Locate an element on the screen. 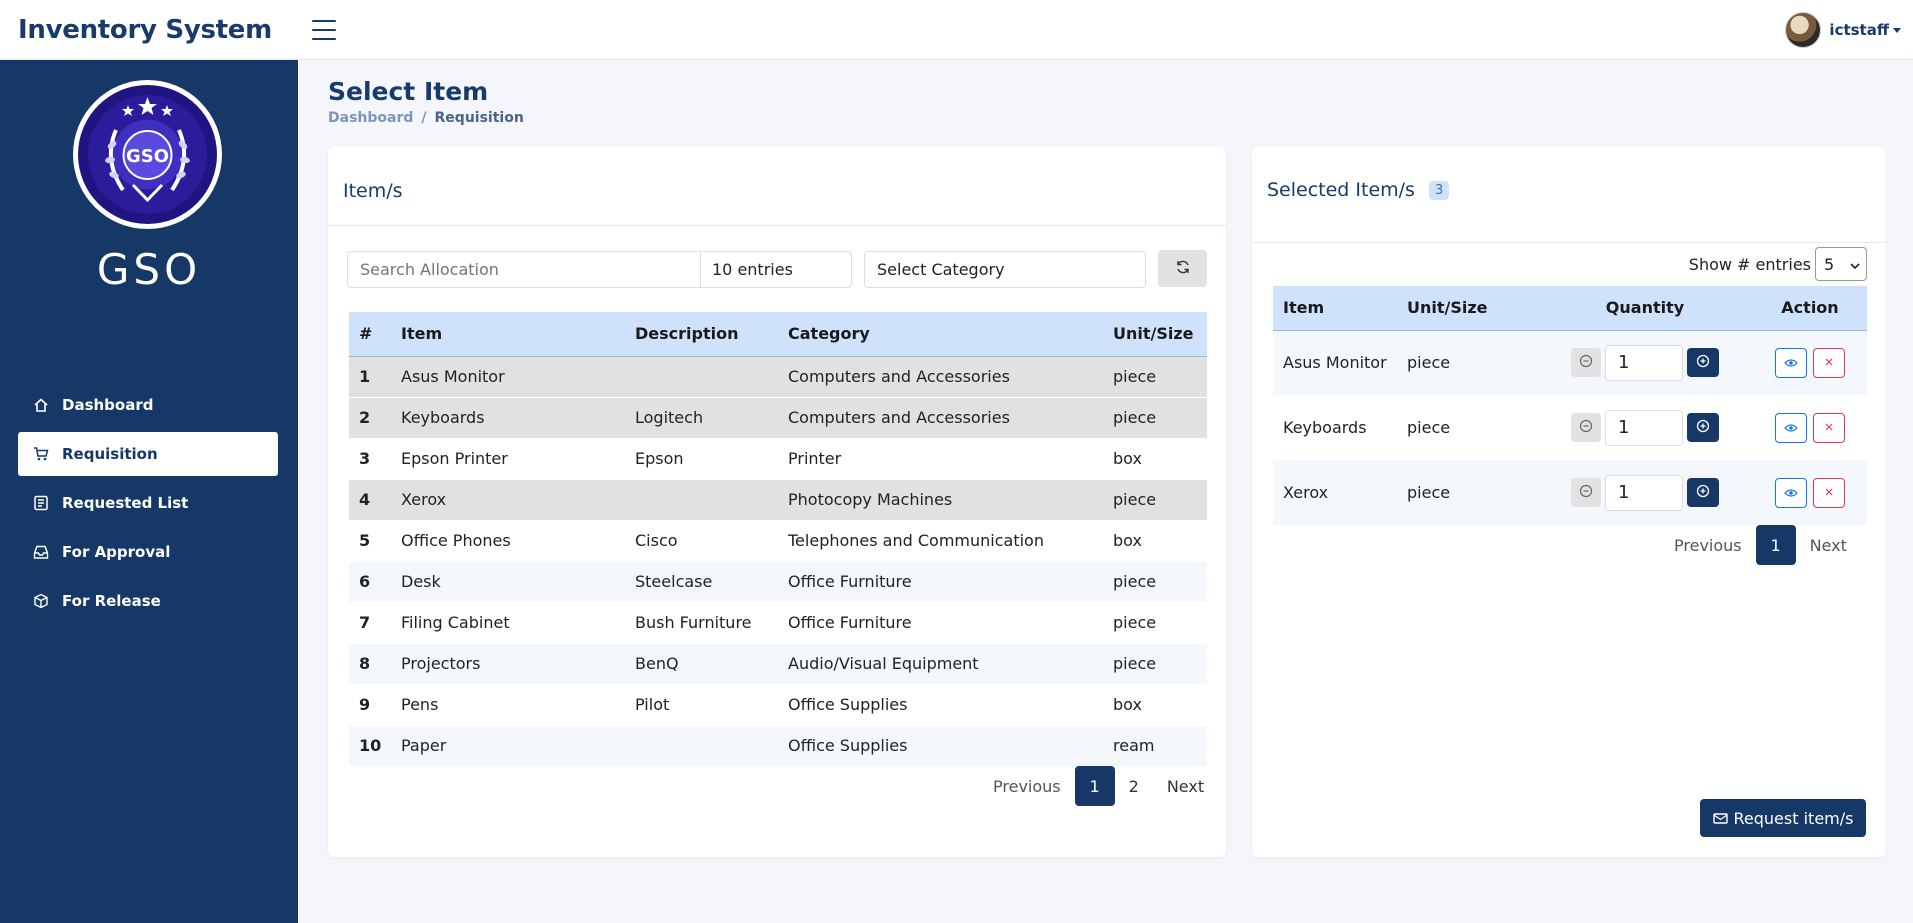  selected-pagination: Previous 1 Next is located at coordinates (1760, 545).